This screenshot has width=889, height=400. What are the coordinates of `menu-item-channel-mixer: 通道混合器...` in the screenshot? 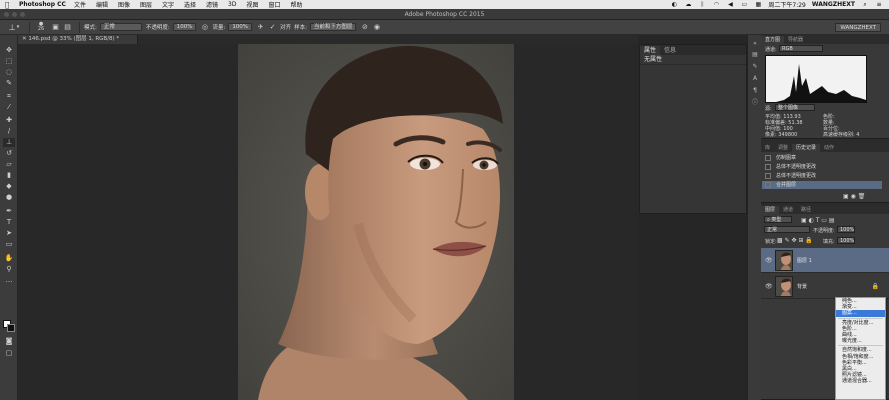 It's located at (860, 381).